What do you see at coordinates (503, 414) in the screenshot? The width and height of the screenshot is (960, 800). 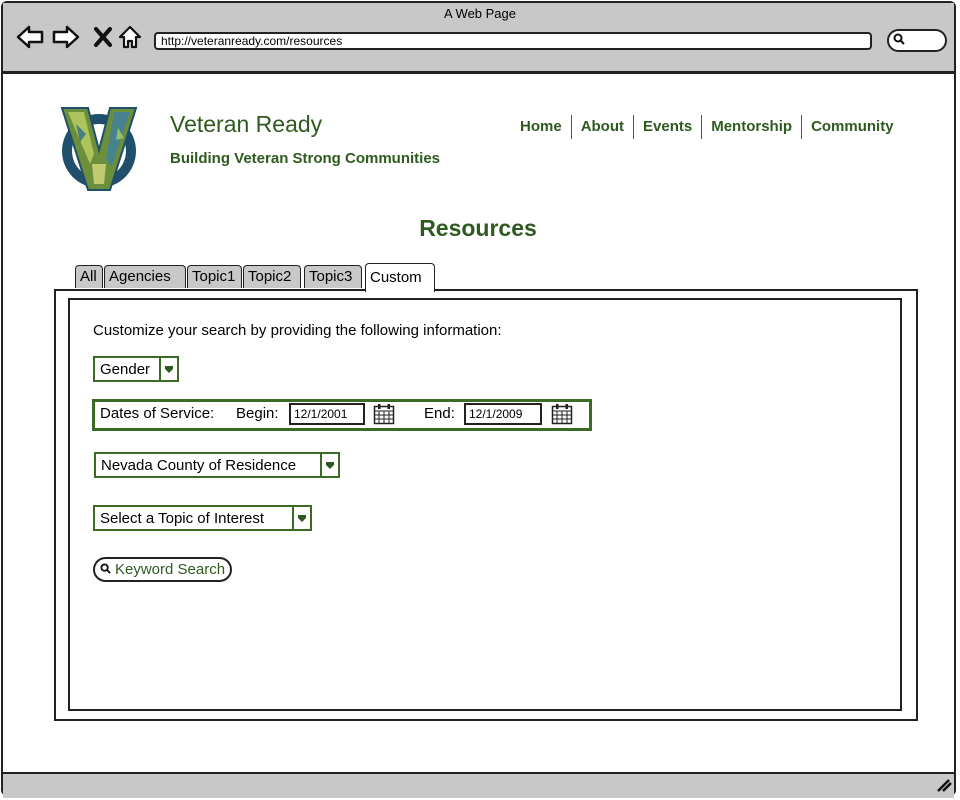 I see `end-date-field: 12/1/2009` at bounding box center [503, 414].